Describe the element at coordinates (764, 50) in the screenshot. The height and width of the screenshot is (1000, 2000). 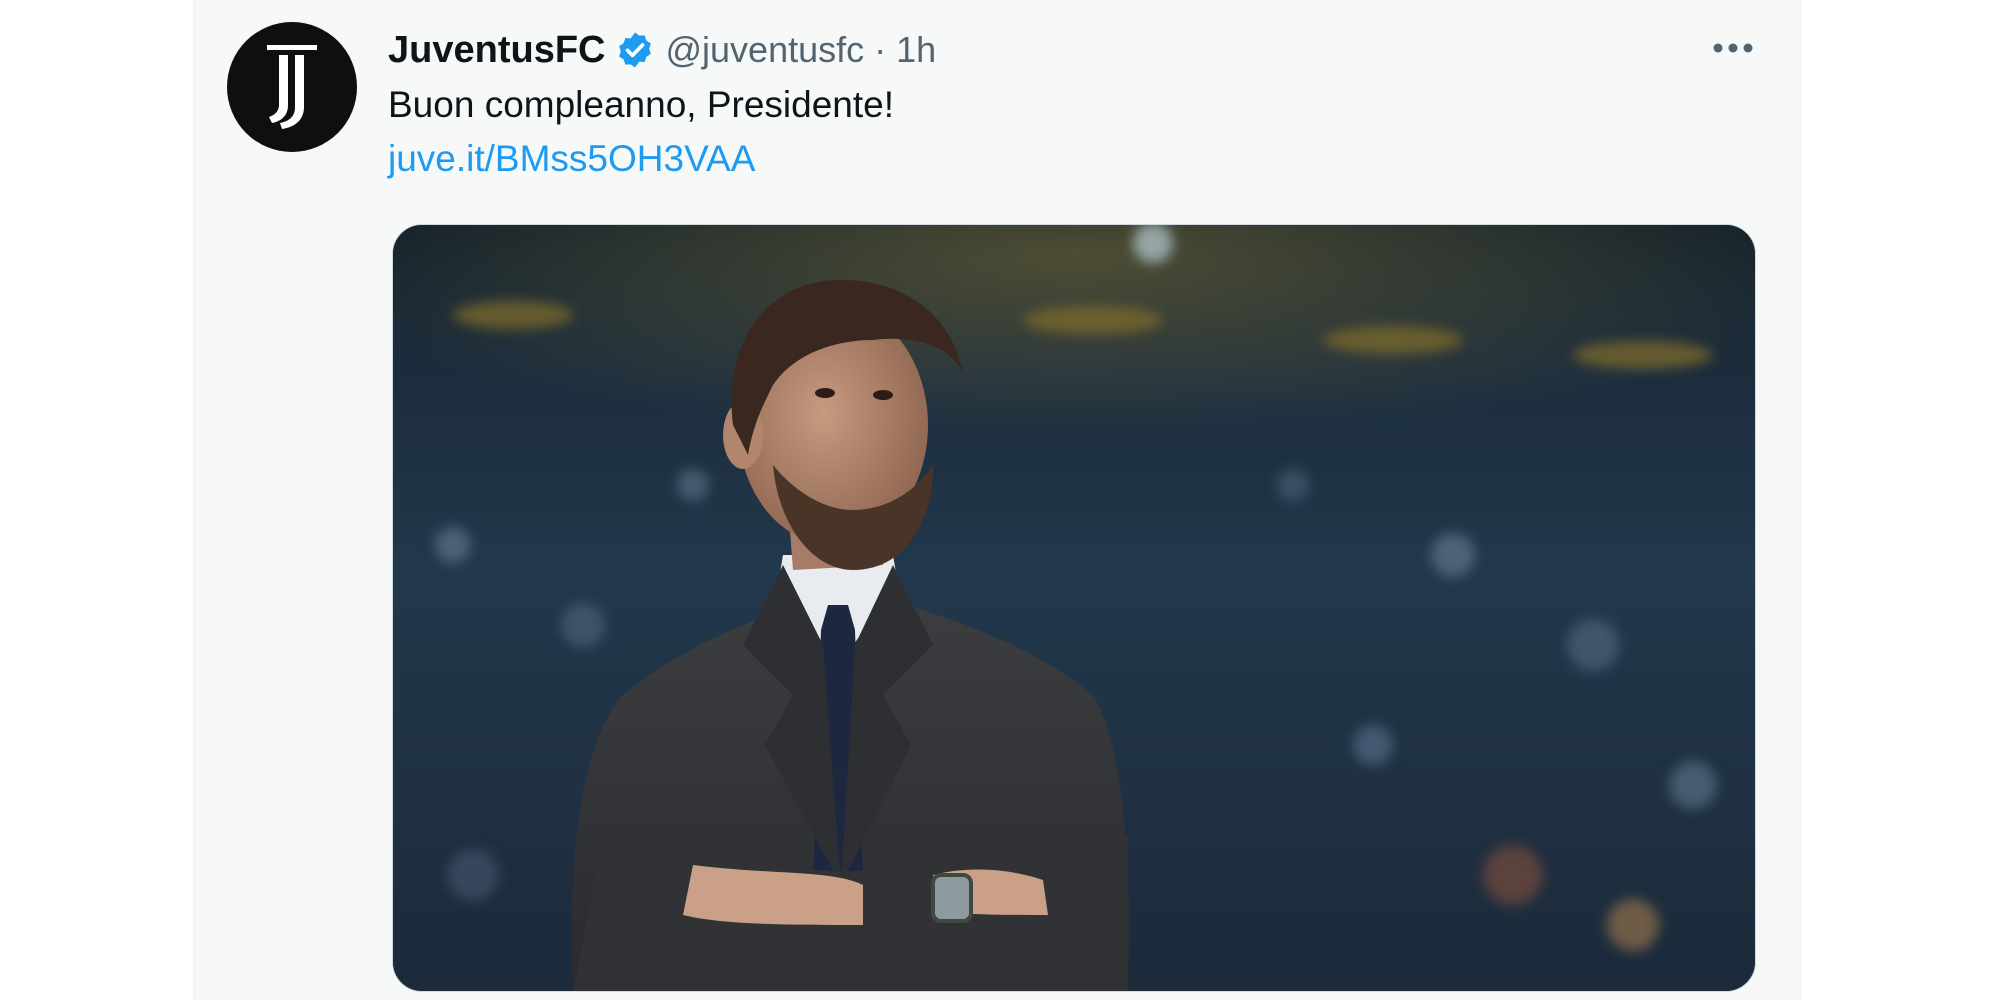
I see `author-handle: @juventusfc` at that location.